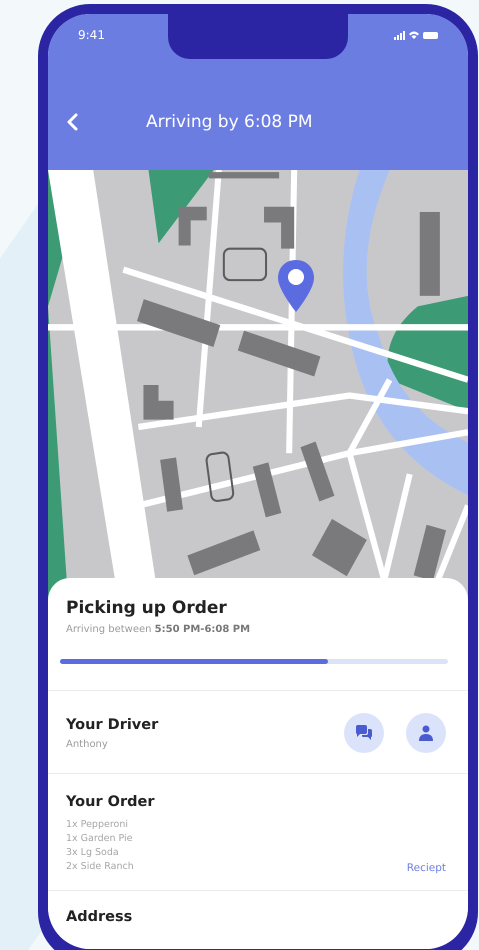 This screenshot has height=950, width=479. I want to click on chat-bubbles-icon, so click(364, 733).